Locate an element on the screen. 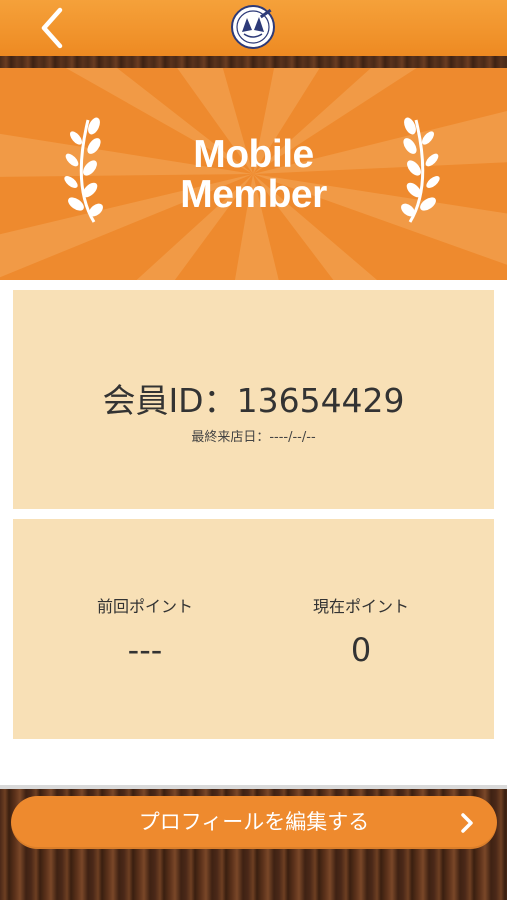 The width and height of the screenshot is (507, 900). chevron-left-icon is located at coordinates (52, 28).